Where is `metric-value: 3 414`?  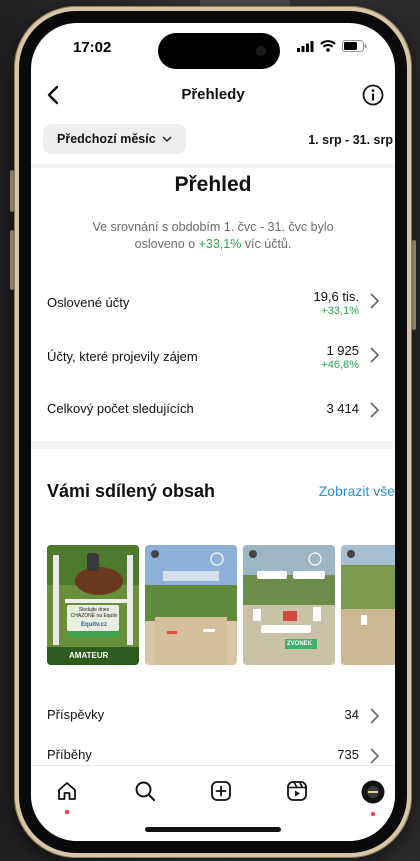
metric-value: 3 414 is located at coordinates (342, 408).